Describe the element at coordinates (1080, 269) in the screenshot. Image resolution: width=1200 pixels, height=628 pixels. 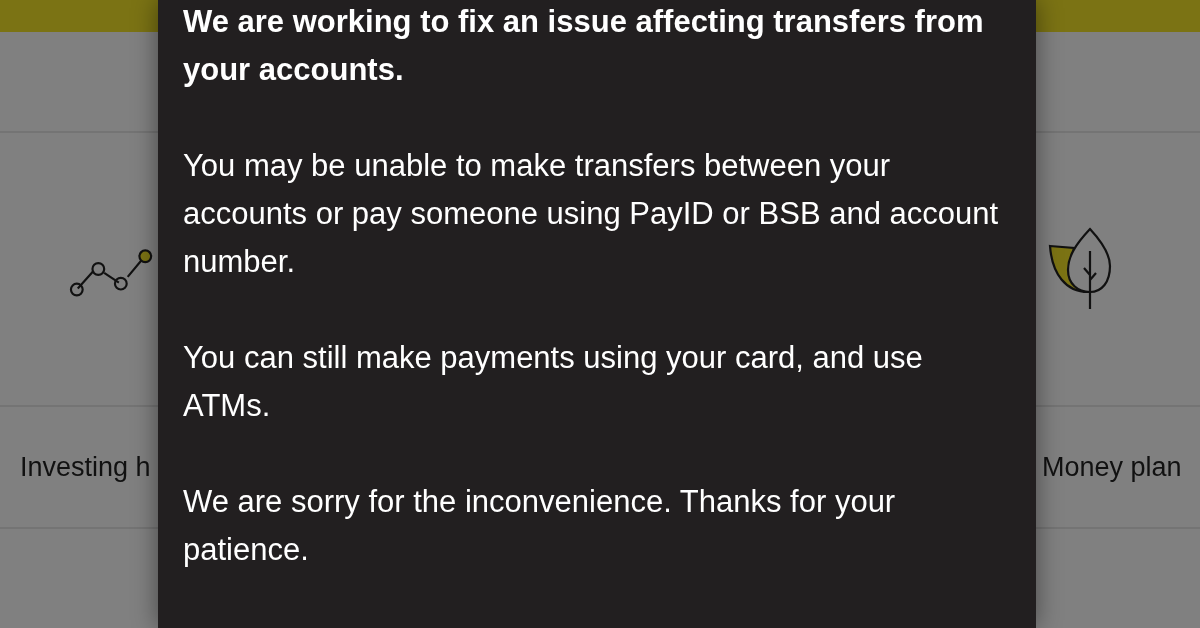
I see `leaf-icon` at that location.